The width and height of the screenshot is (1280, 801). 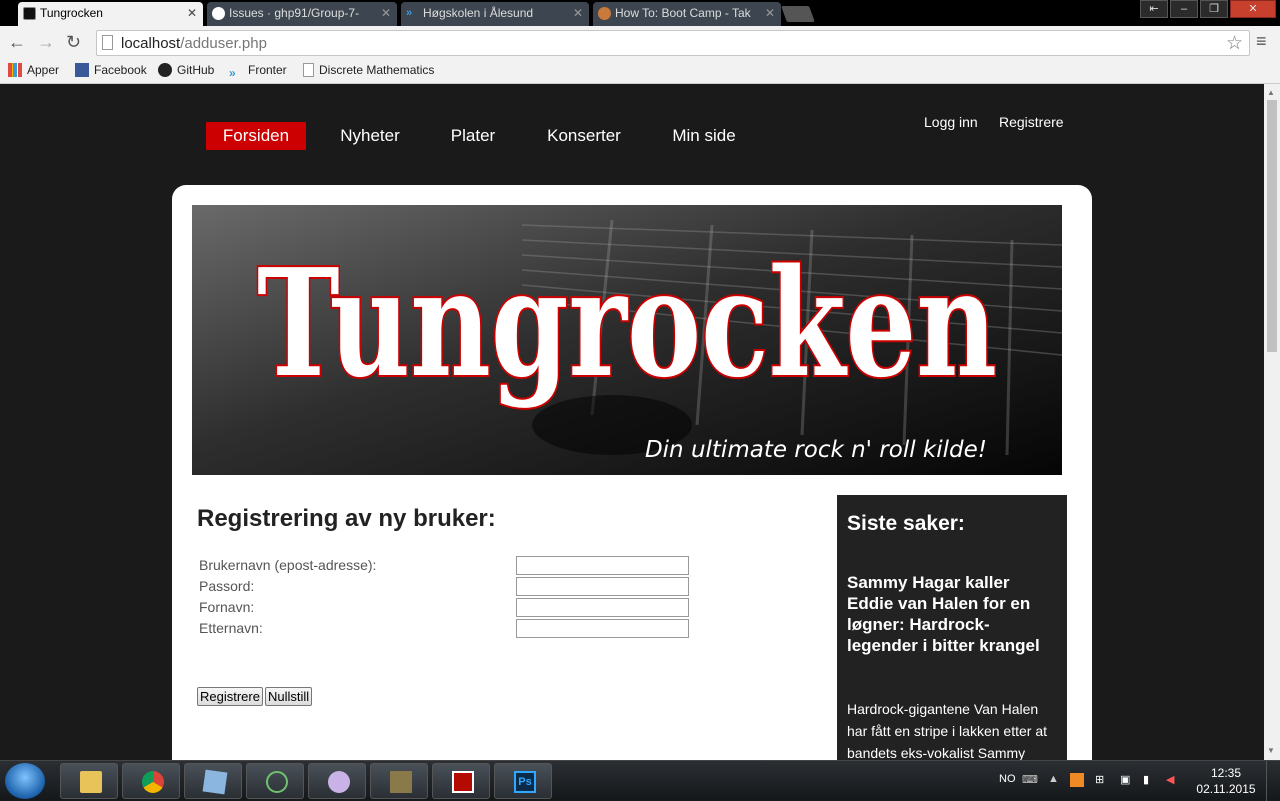 What do you see at coordinates (1146, 779) in the screenshot?
I see `signal-icon: ▮` at bounding box center [1146, 779].